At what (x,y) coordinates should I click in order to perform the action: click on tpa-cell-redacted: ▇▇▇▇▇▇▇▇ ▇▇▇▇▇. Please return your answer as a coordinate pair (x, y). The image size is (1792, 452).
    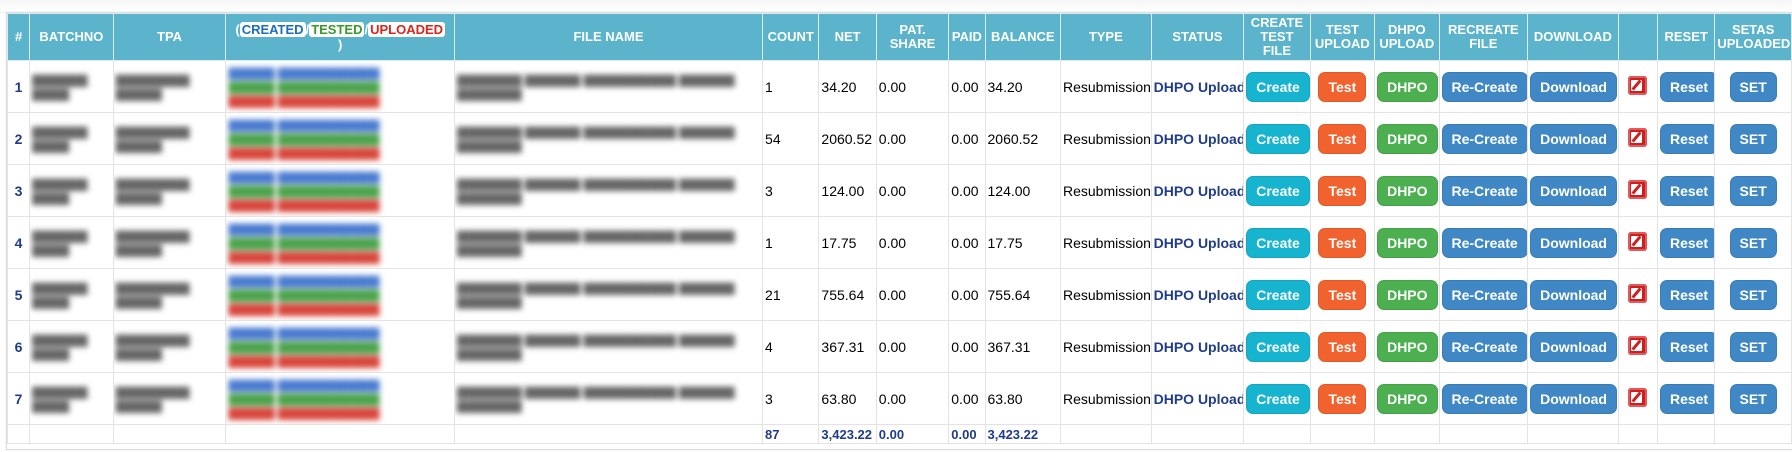
    Looking at the image, I should click on (169, 138).